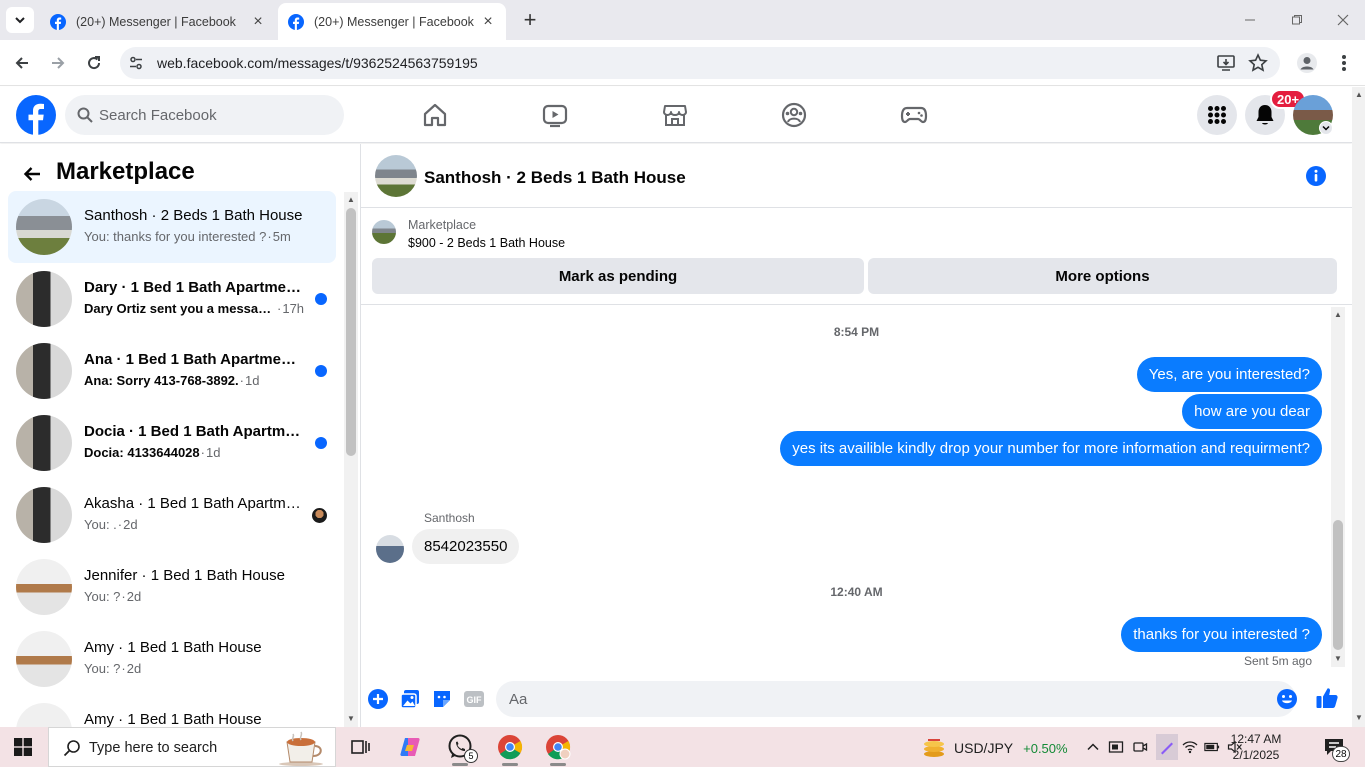 The width and height of the screenshot is (1365, 767). What do you see at coordinates (360, 747) in the screenshot?
I see `task-view-button` at bounding box center [360, 747].